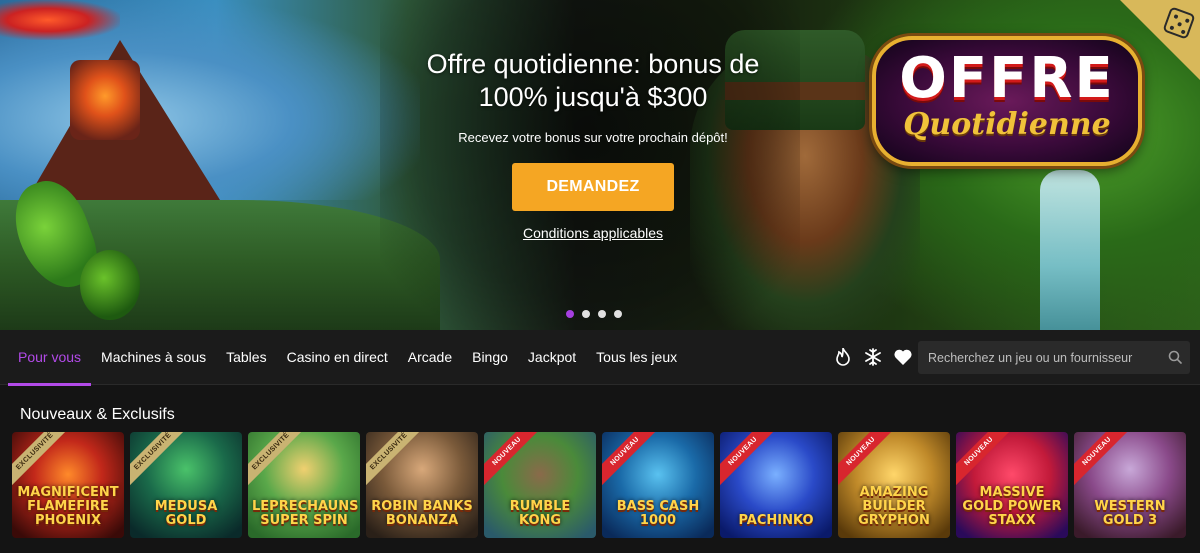 Image resolution: width=1200 pixels, height=553 pixels. What do you see at coordinates (776, 485) in the screenshot?
I see `game-tile-pachinko: NOUVEAU PACHINKO` at bounding box center [776, 485].